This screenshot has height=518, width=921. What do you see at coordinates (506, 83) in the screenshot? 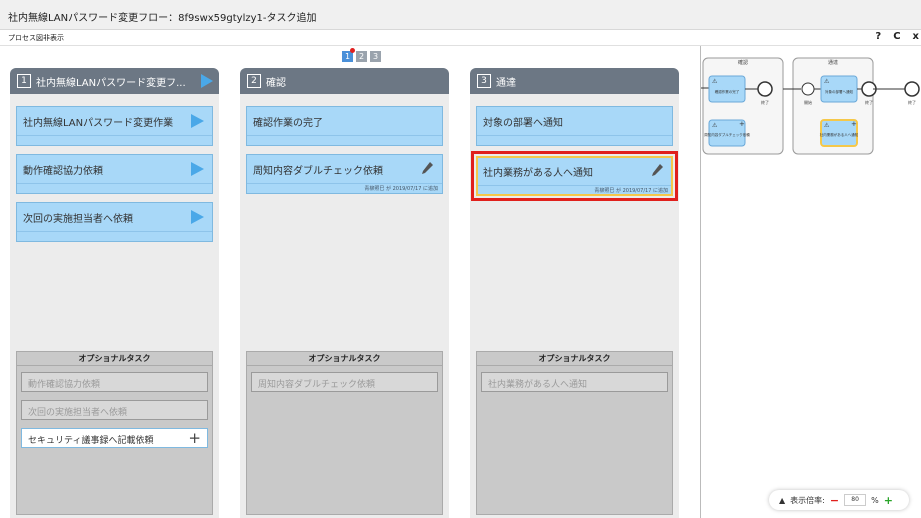
I see `column-name: 通達` at bounding box center [506, 83].